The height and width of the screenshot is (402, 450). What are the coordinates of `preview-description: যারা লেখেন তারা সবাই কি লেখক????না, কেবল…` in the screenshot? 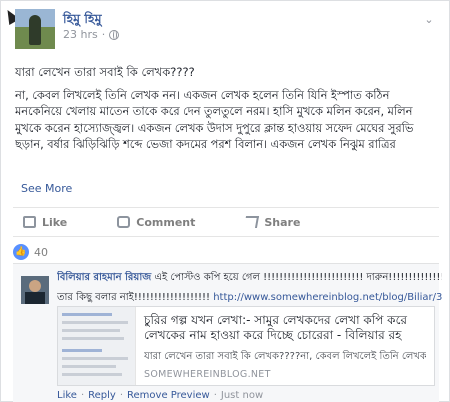 It's located at (285, 356).